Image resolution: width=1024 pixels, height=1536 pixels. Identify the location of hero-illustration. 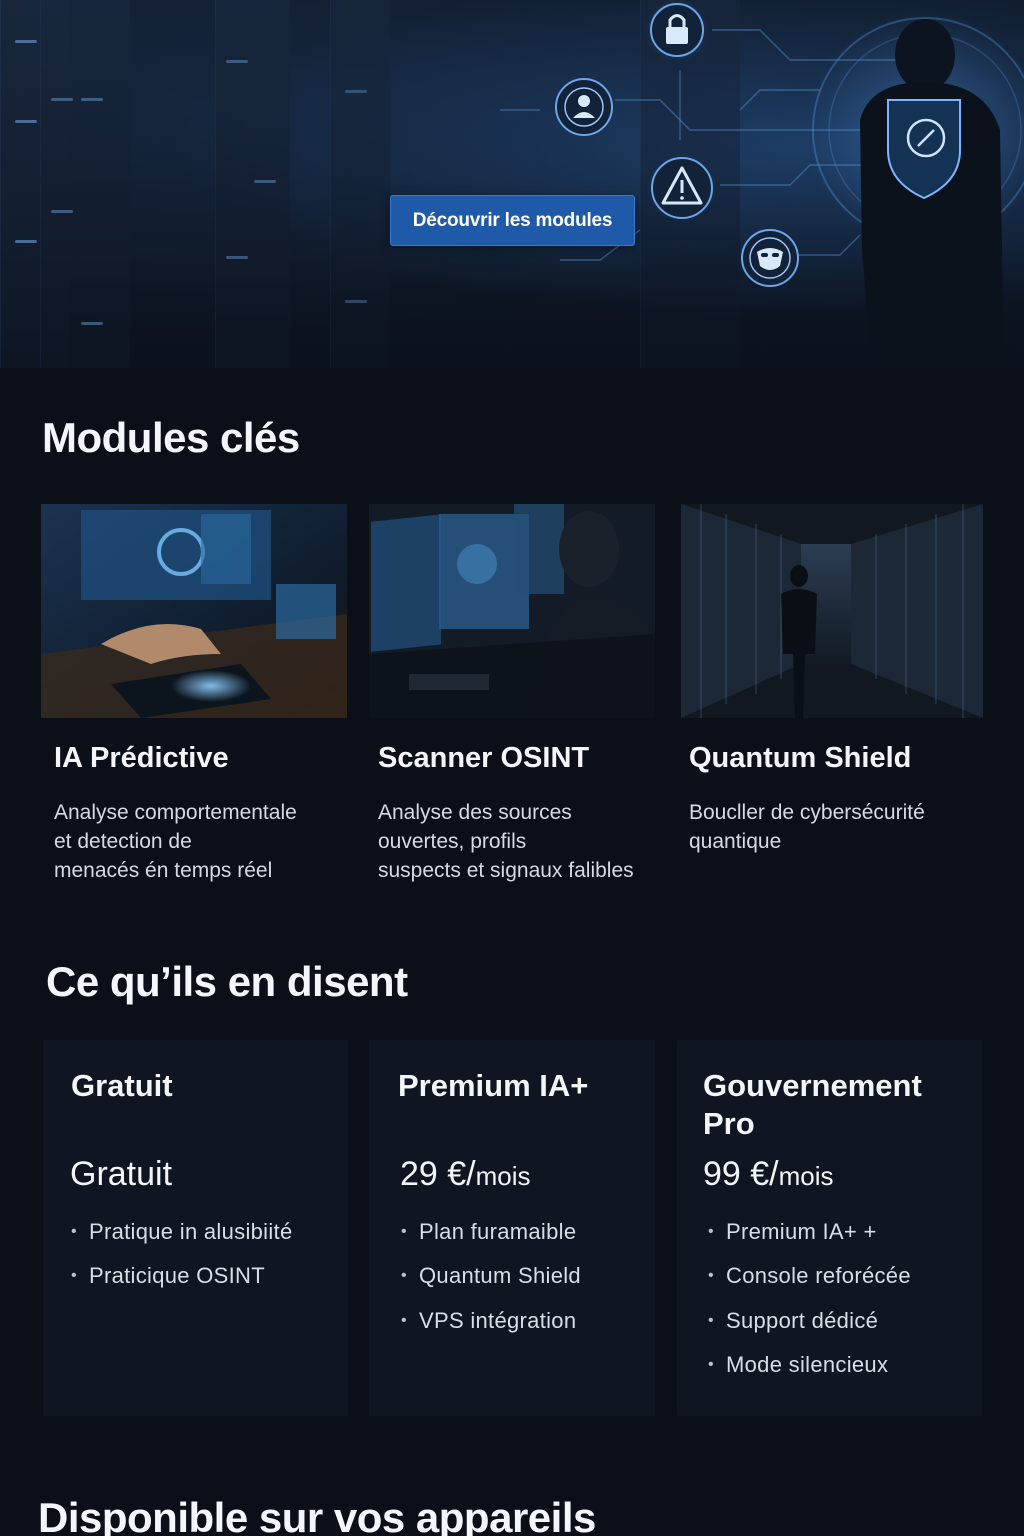
(762, 184).